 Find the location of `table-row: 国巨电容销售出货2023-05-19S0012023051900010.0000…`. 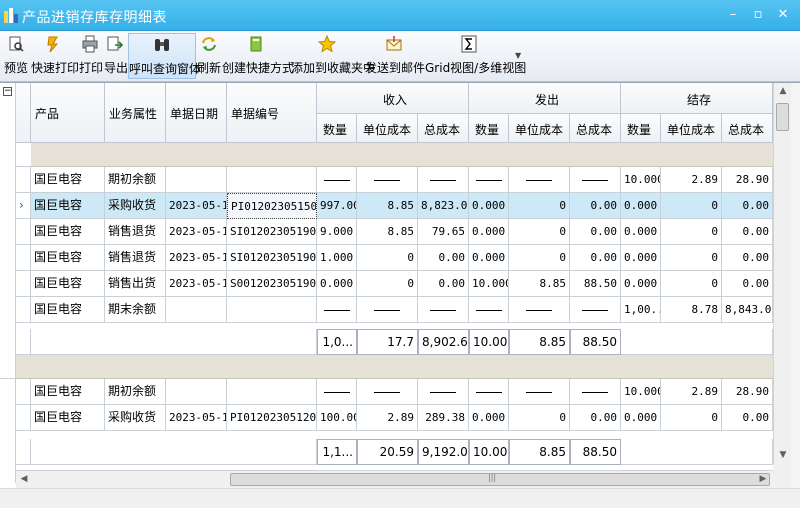

table-row: 国巨电容销售出货2023-05-19S0012023051900010.0000… is located at coordinates (394, 284).